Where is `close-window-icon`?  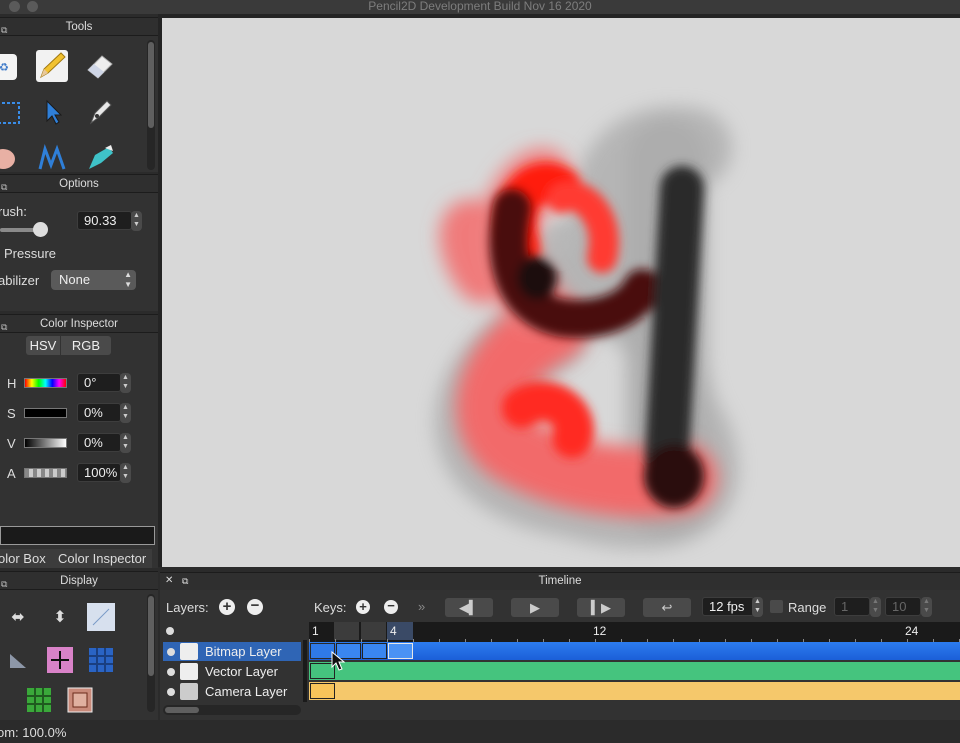
close-window-icon is located at coordinates (14, 6).